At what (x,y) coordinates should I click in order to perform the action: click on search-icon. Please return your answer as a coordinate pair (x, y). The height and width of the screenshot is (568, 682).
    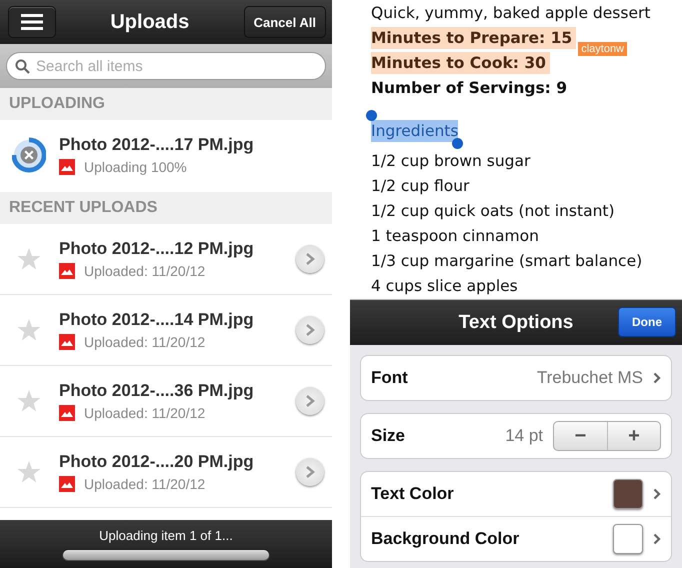
    Looking at the image, I should click on (22, 66).